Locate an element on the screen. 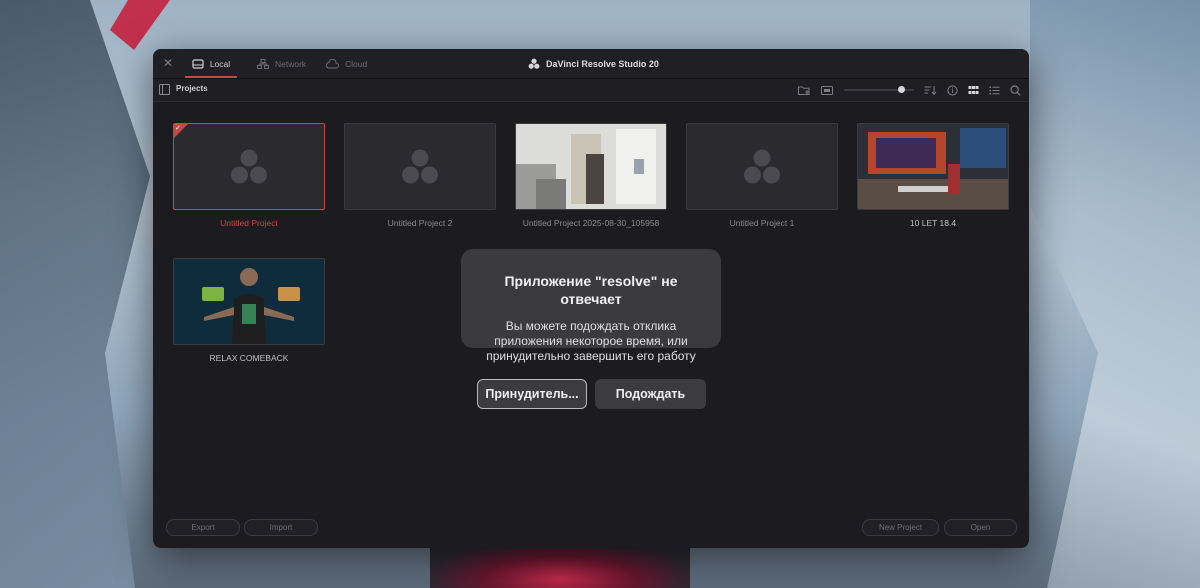 The height and width of the screenshot is (588, 1200). projects-label: Projects is located at coordinates (192, 88).